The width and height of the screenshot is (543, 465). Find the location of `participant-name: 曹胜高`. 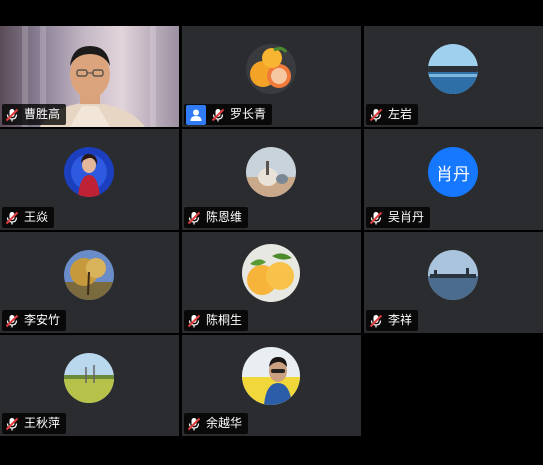

participant-name: 曹胜高 is located at coordinates (42, 114).